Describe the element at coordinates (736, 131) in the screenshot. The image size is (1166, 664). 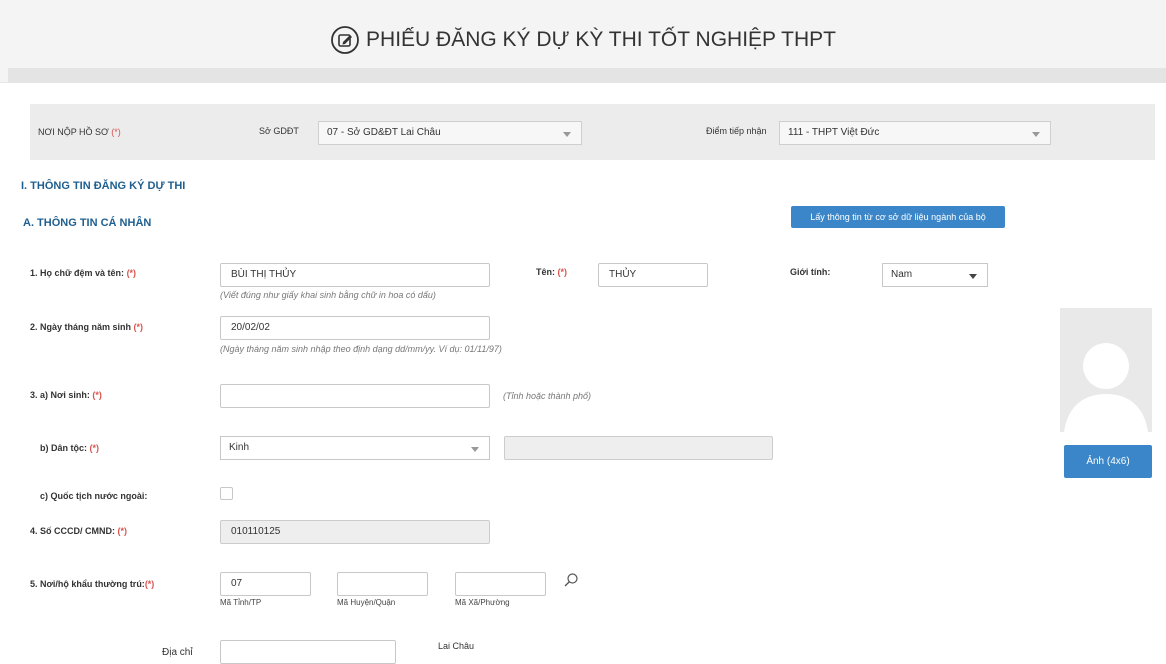
I see `reception-point-label: Điểm tiếp nhận` at that location.